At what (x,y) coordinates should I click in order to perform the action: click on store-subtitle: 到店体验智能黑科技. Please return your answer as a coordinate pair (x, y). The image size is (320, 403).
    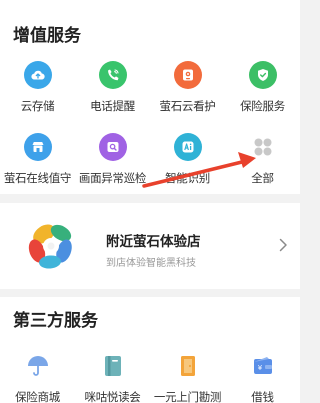
    Looking at the image, I should click on (151, 263).